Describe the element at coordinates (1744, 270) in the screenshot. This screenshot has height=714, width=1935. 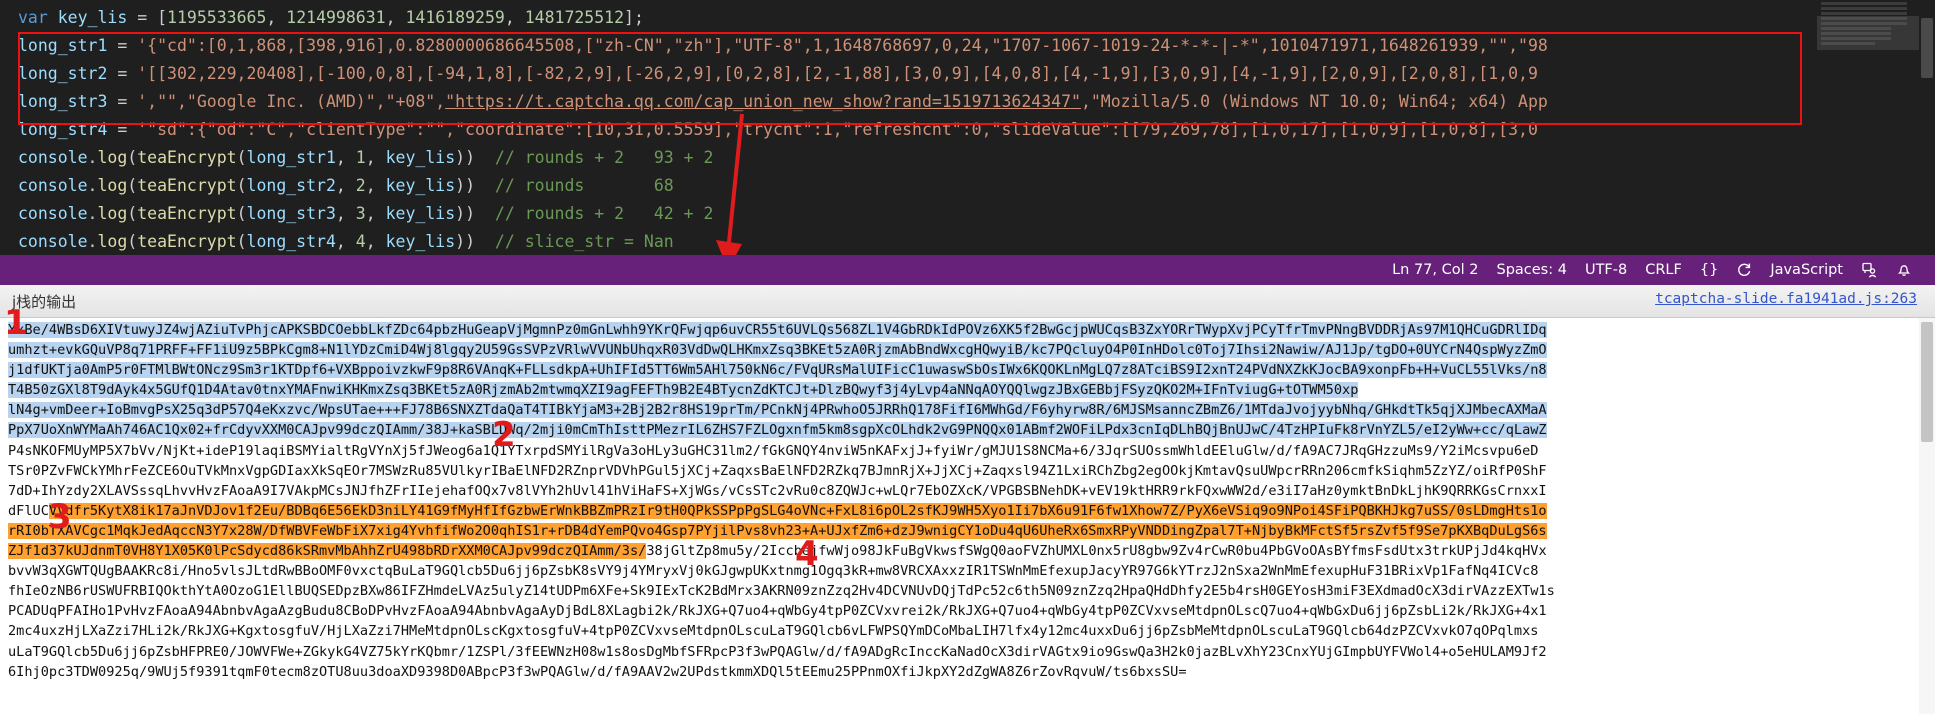
I see `sync-refresh-icon` at that location.